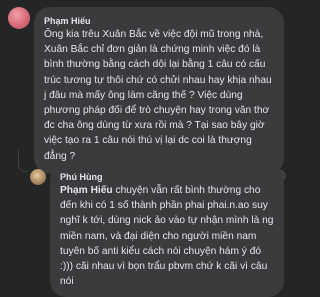  I want to click on comment-author: Phú Hùng, so click(168, 177).